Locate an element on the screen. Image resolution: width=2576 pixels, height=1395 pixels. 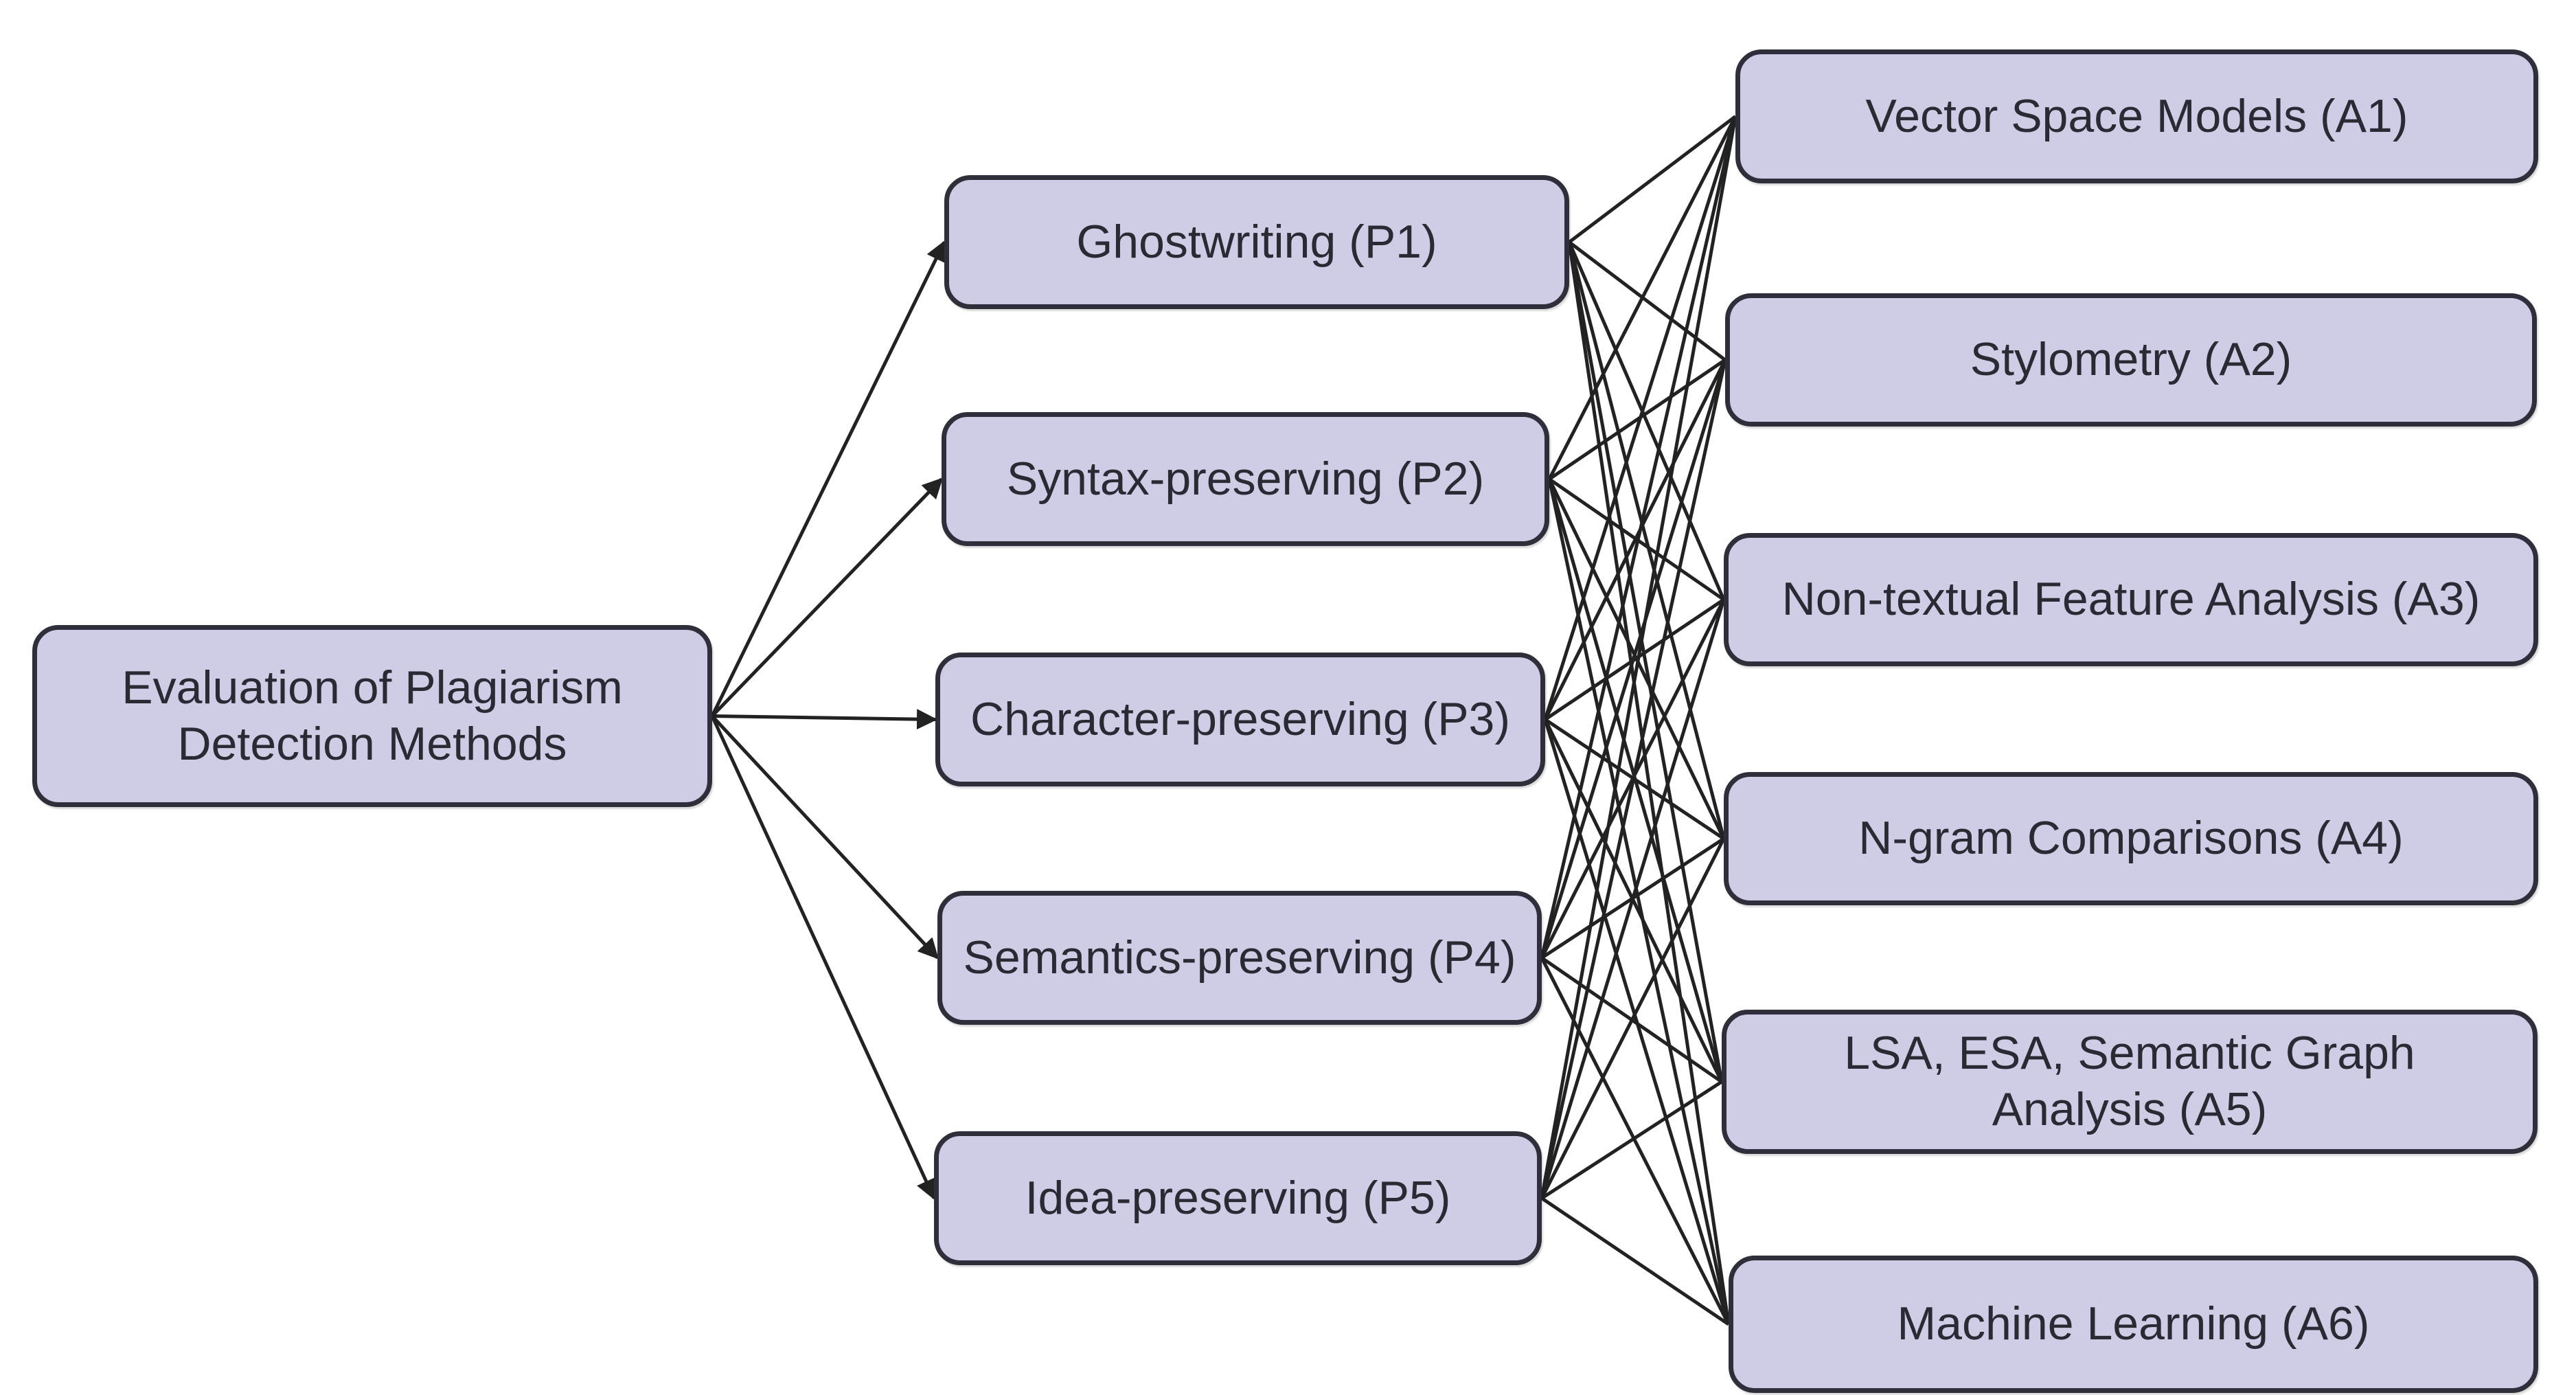
arrow-root-to-p3 is located at coordinates (824, 719).